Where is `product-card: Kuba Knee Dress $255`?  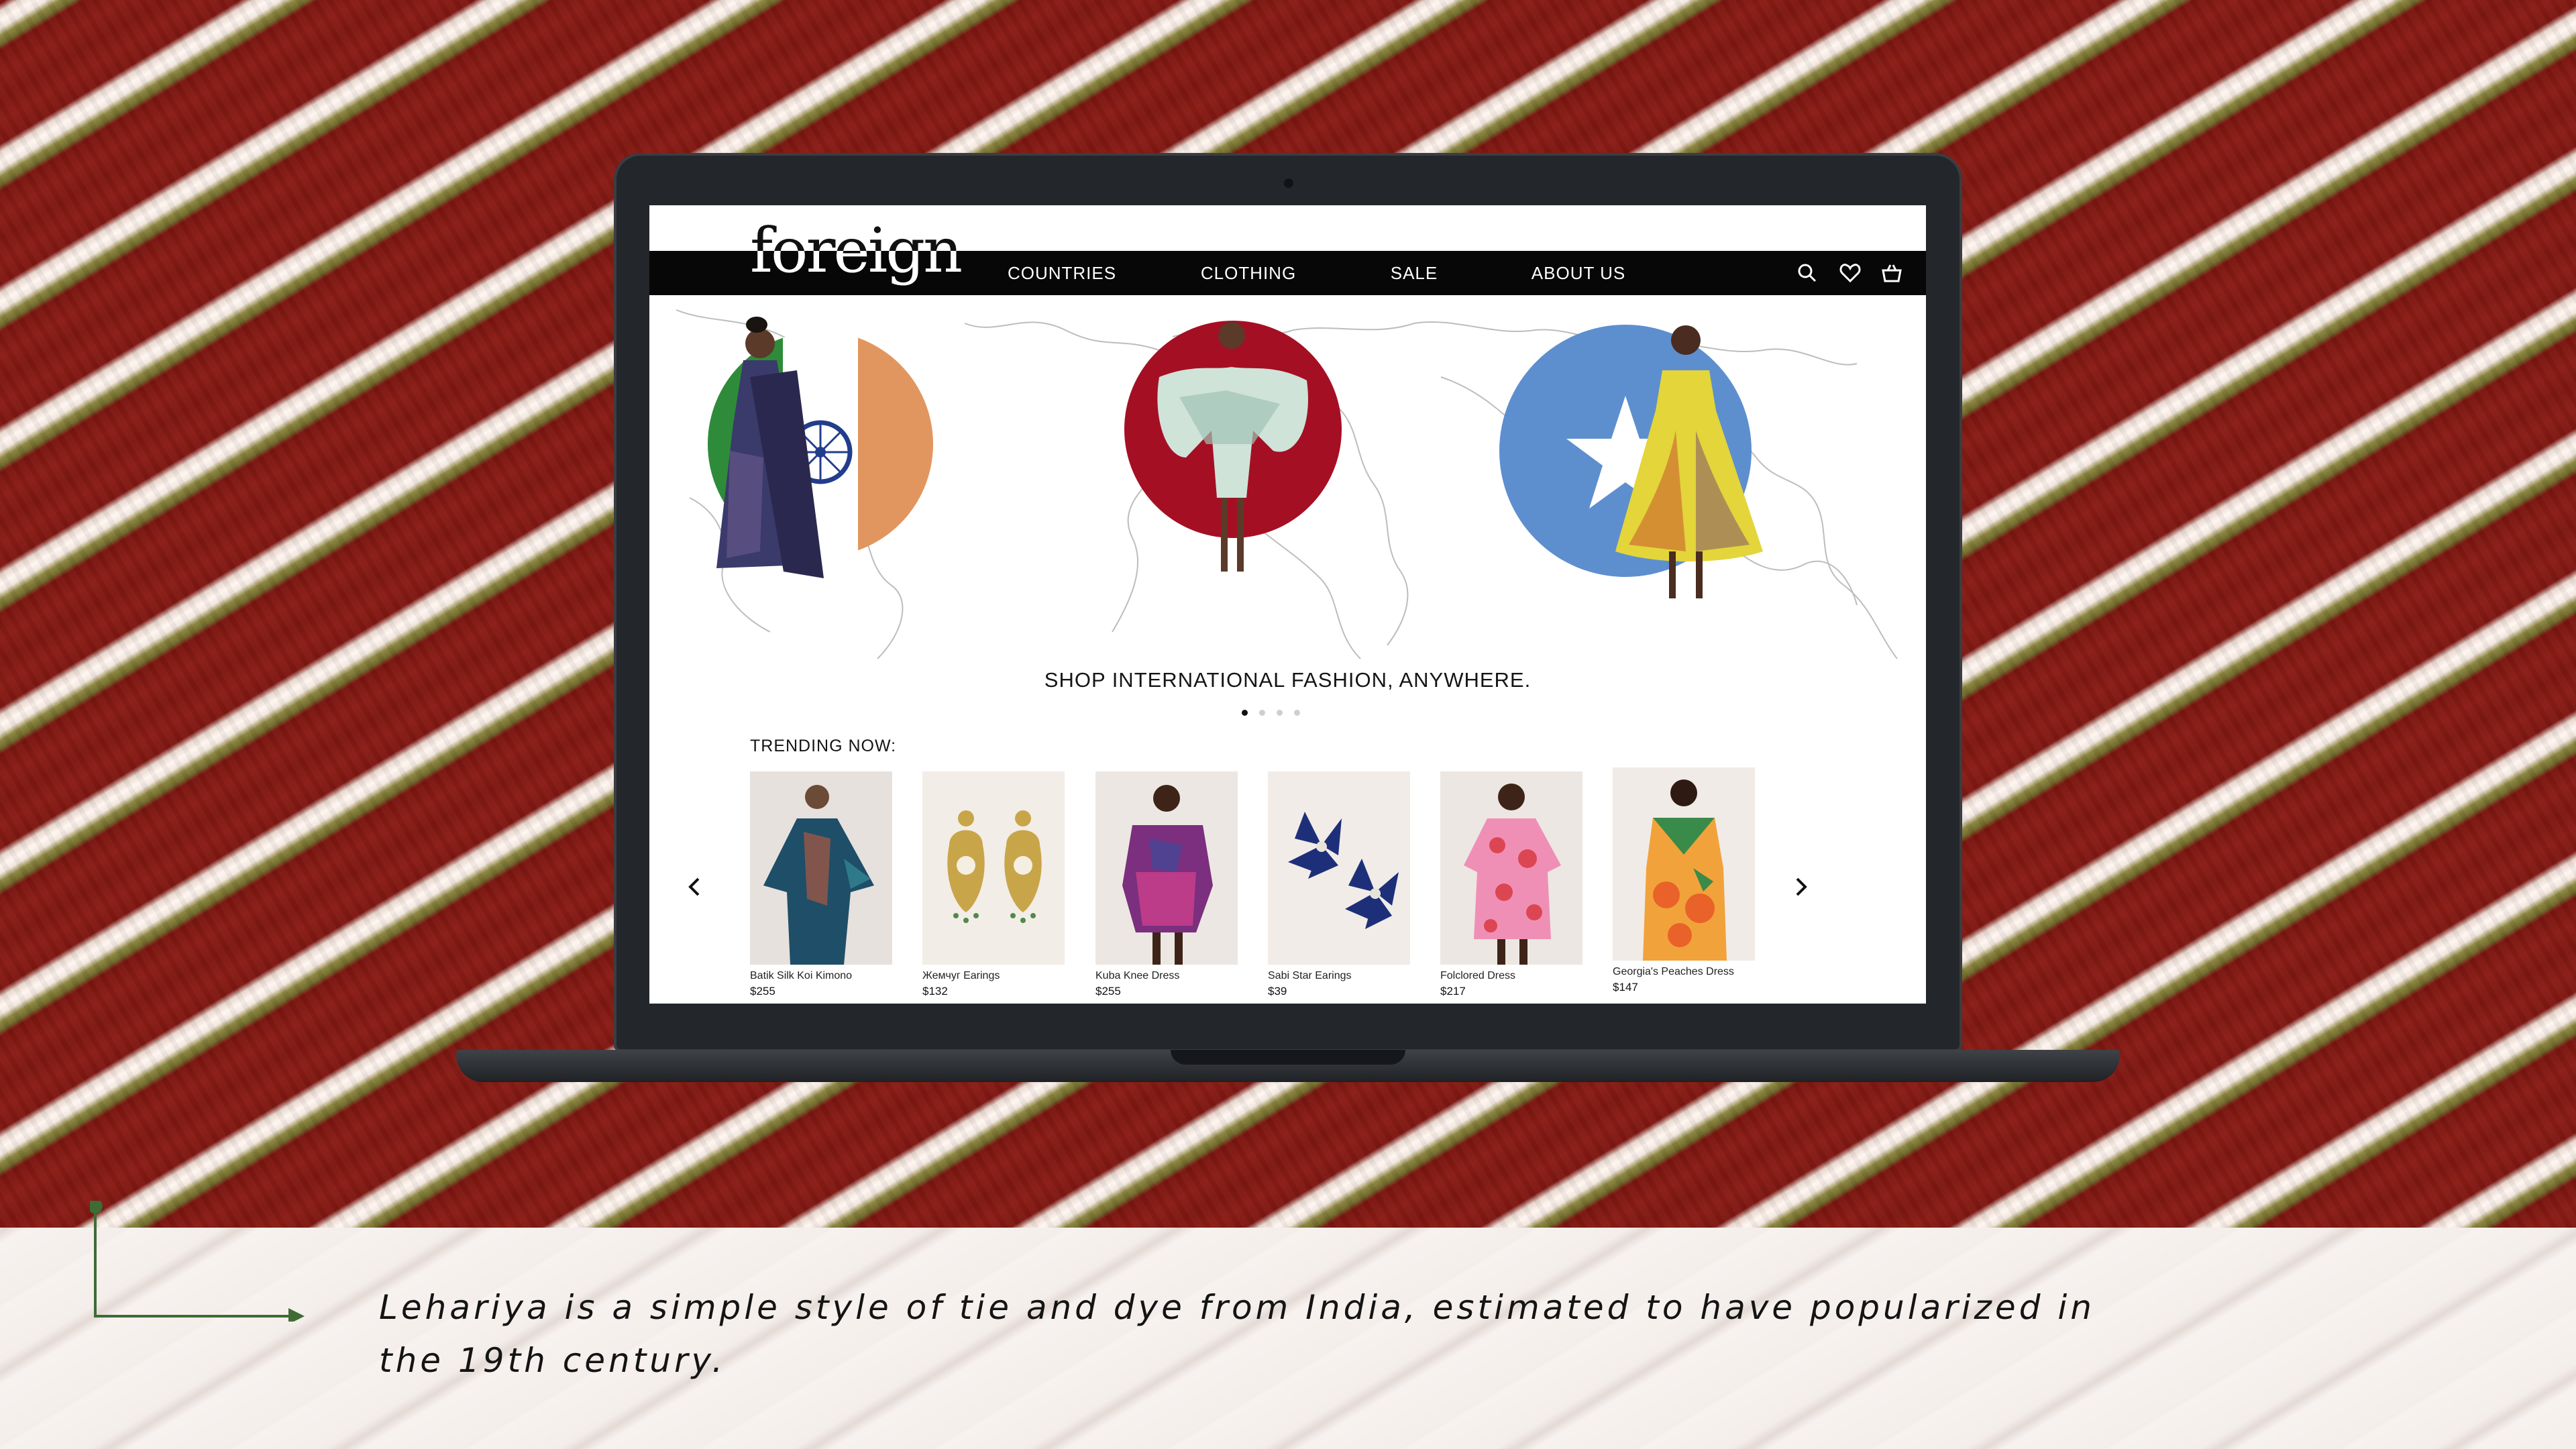
product-card: Kuba Knee Dress $255 is located at coordinates (1166, 884).